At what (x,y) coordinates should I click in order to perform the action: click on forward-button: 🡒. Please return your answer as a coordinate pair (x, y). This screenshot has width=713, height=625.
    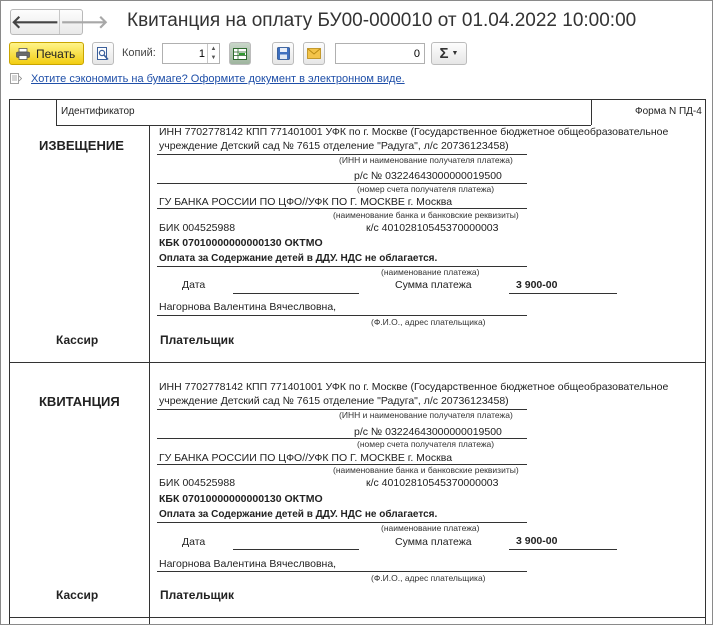
    Looking at the image, I should click on (84, 22).